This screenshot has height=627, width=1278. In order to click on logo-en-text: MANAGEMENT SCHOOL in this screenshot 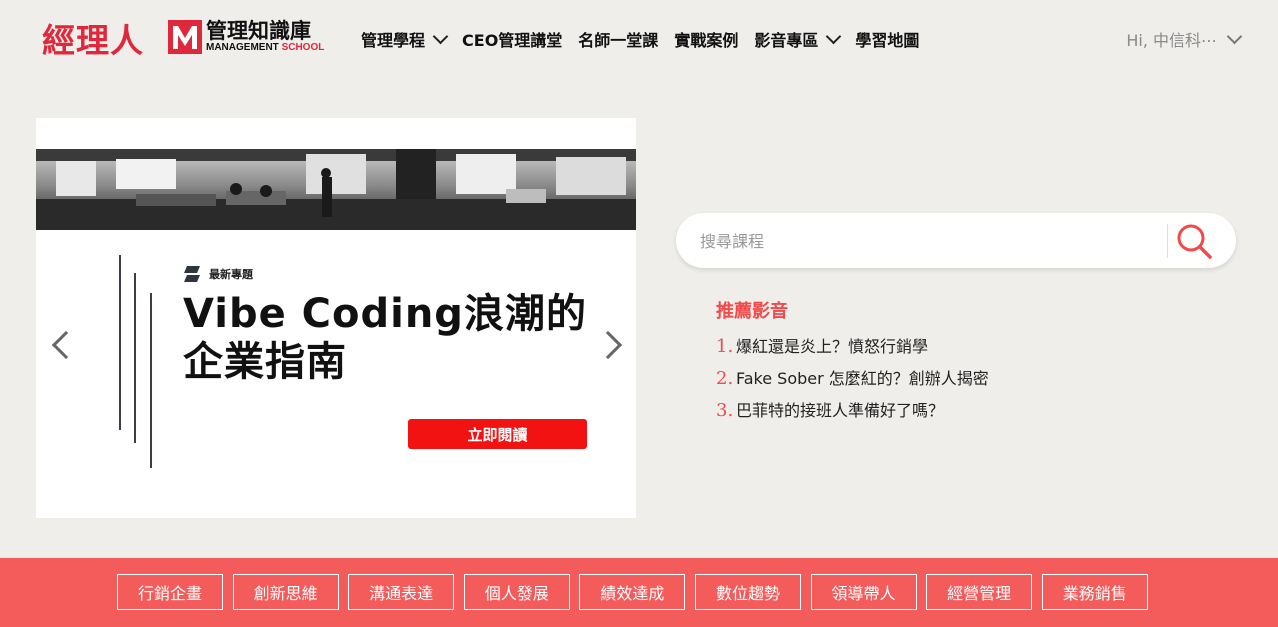, I will do `click(265, 47)`.